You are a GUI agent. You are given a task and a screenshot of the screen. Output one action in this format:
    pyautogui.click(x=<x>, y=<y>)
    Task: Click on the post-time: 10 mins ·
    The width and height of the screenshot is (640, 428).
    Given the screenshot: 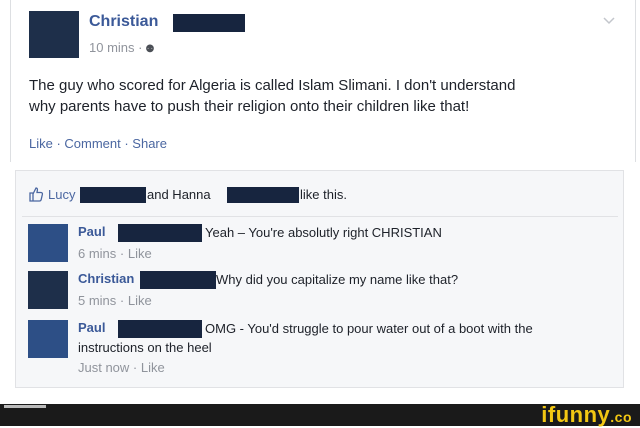 What is the action you would take?
    pyautogui.click(x=115, y=47)
    